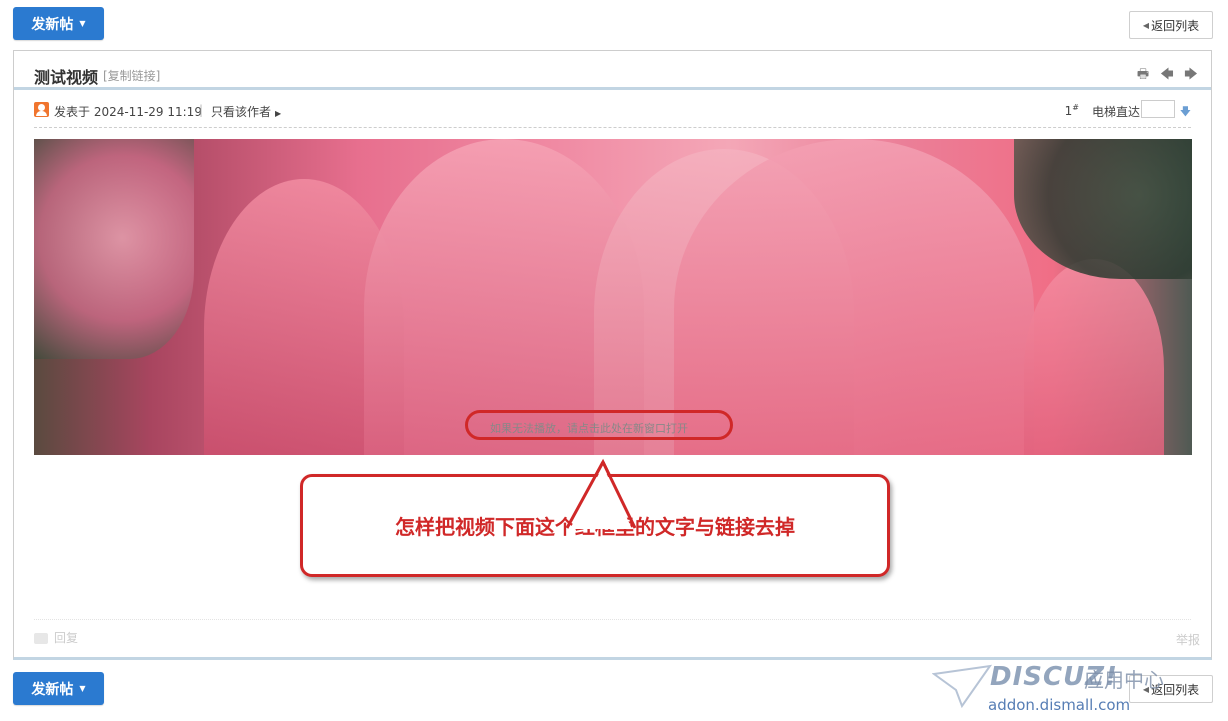 This screenshot has width=1228, height=721. I want to click on watermark-url: addon.dismall.com, so click(1059, 705).